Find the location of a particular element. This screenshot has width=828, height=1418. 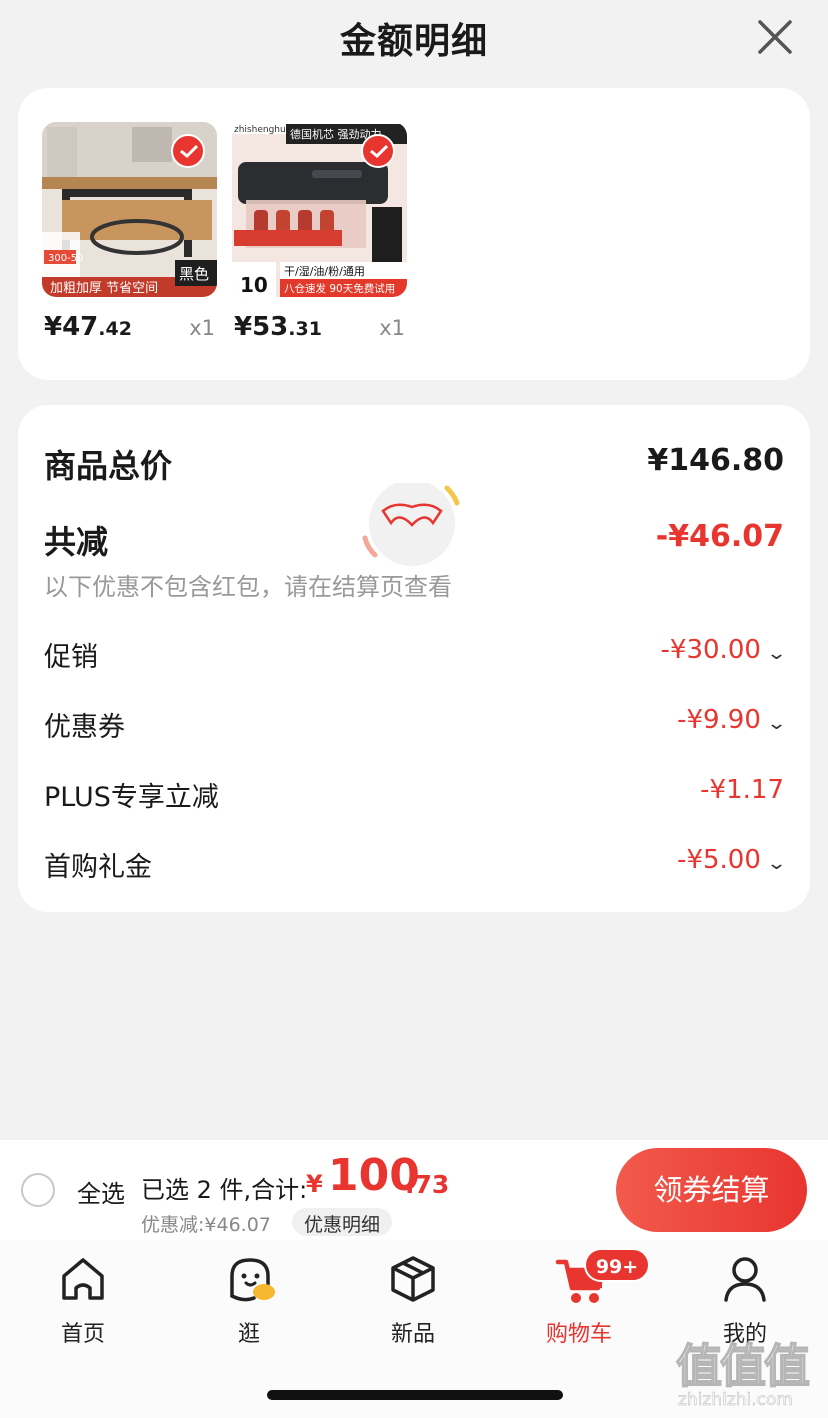

total-price-label: 商品总价 is located at coordinates (108, 466).